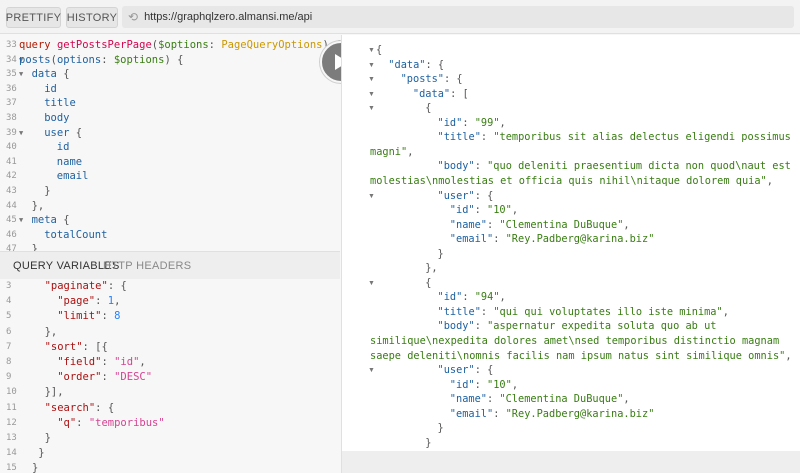 This screenshot has width=800, height=473. Describe the element at coordinates (44, 74) in the screenshot. I see `code-token: data` at that location.